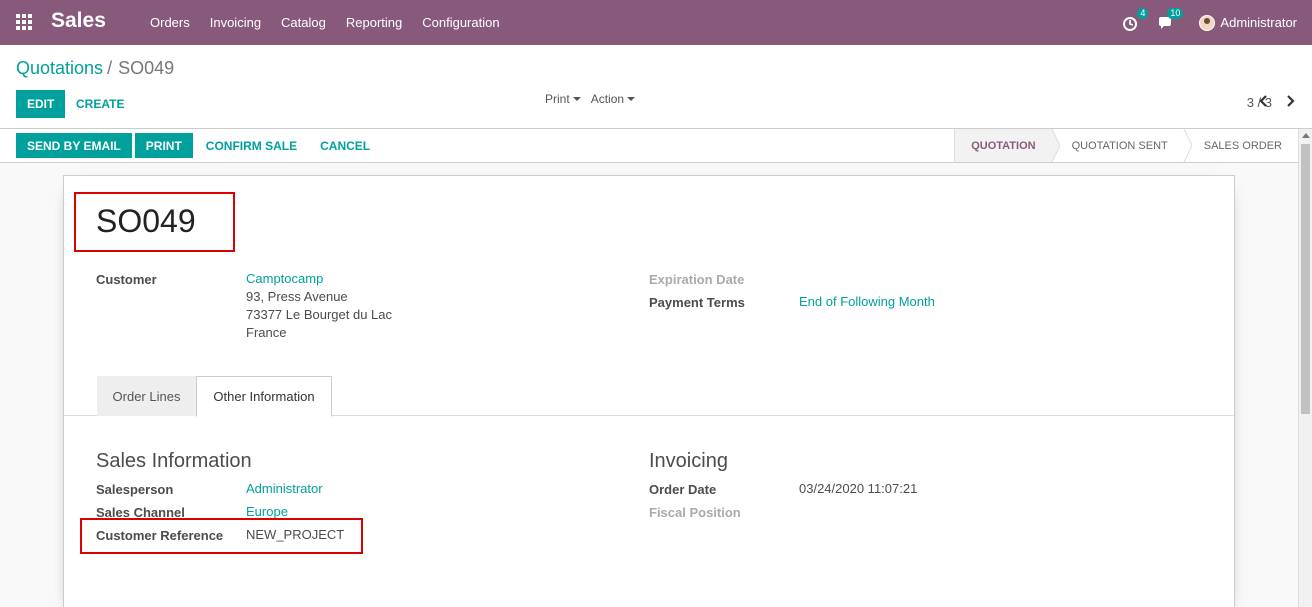 Image resolution: width=1312 pixels, height=607 pixels. What do you see at coordinates (1175, 13) in the screenshot?
I see `messages-badge: 10` at bounding box center [1175, 13].